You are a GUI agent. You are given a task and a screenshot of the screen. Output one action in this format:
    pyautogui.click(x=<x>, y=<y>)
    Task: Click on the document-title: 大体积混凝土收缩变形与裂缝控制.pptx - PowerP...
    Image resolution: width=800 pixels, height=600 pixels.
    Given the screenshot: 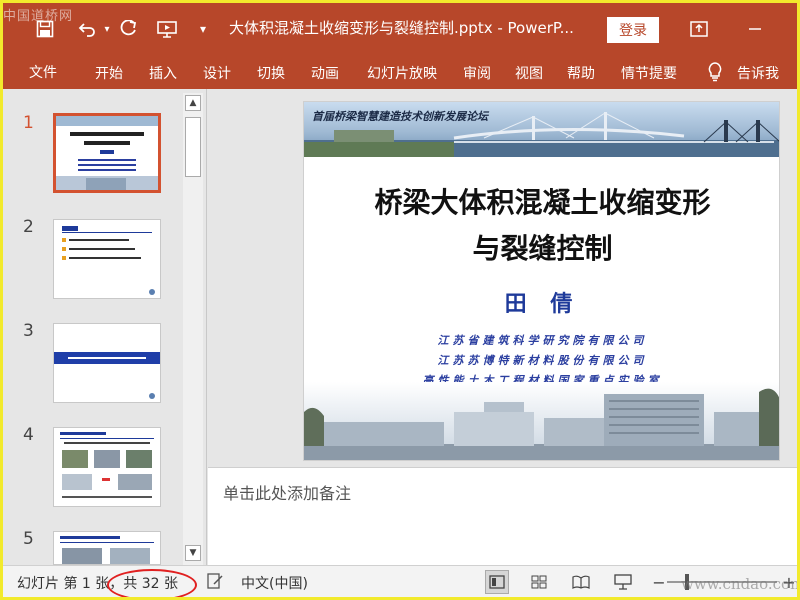 What is the action you would take?
    pyautogui.click(x=401, y=28)
    